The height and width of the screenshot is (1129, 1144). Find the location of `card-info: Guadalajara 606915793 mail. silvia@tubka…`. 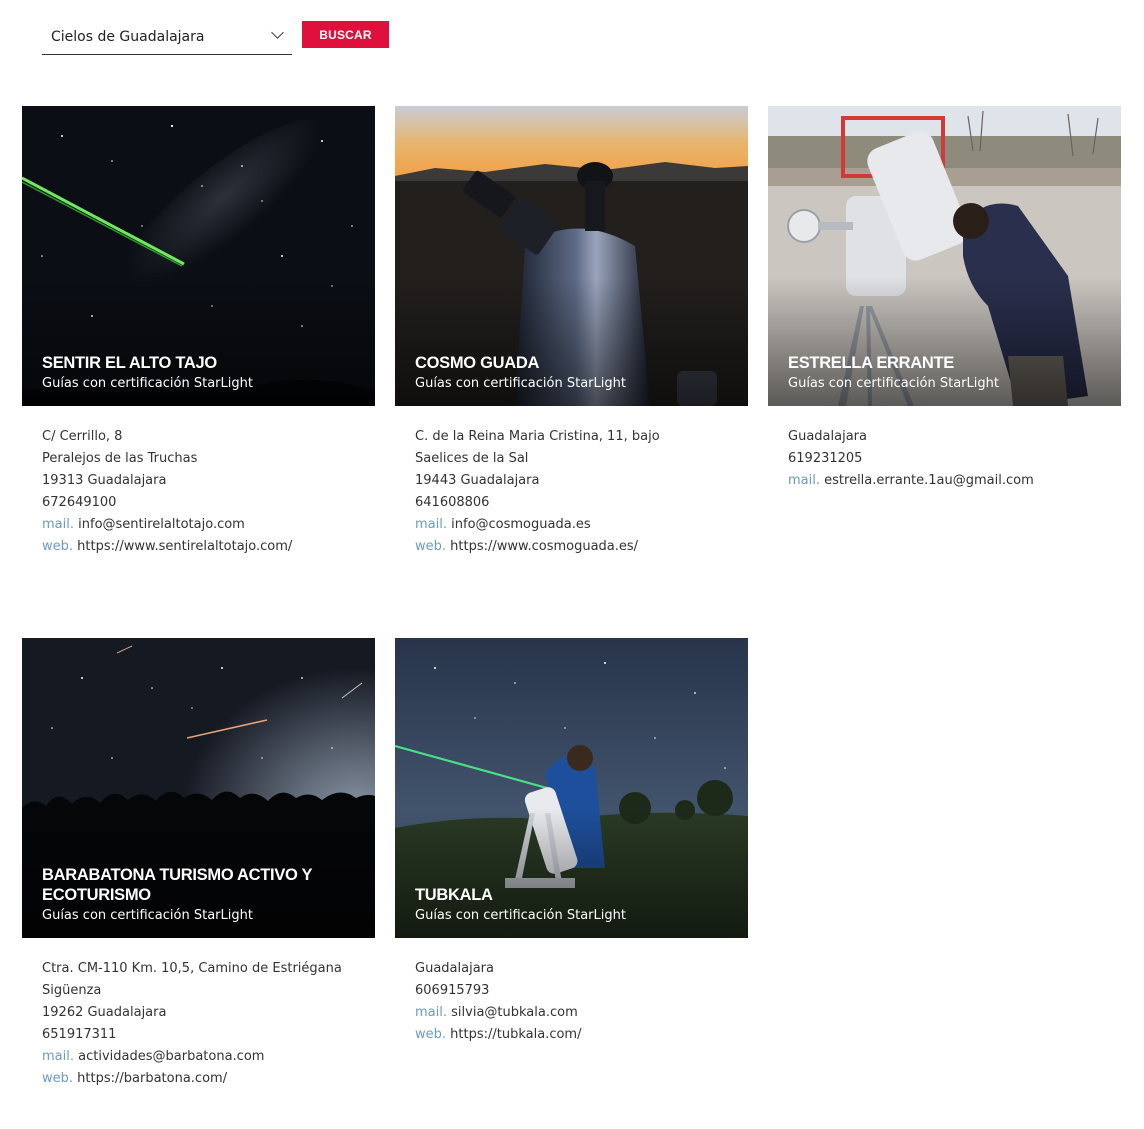

card-info: Guadalajara 606915793 mail. silvia@tubka… is located at coordinates (571, 992).